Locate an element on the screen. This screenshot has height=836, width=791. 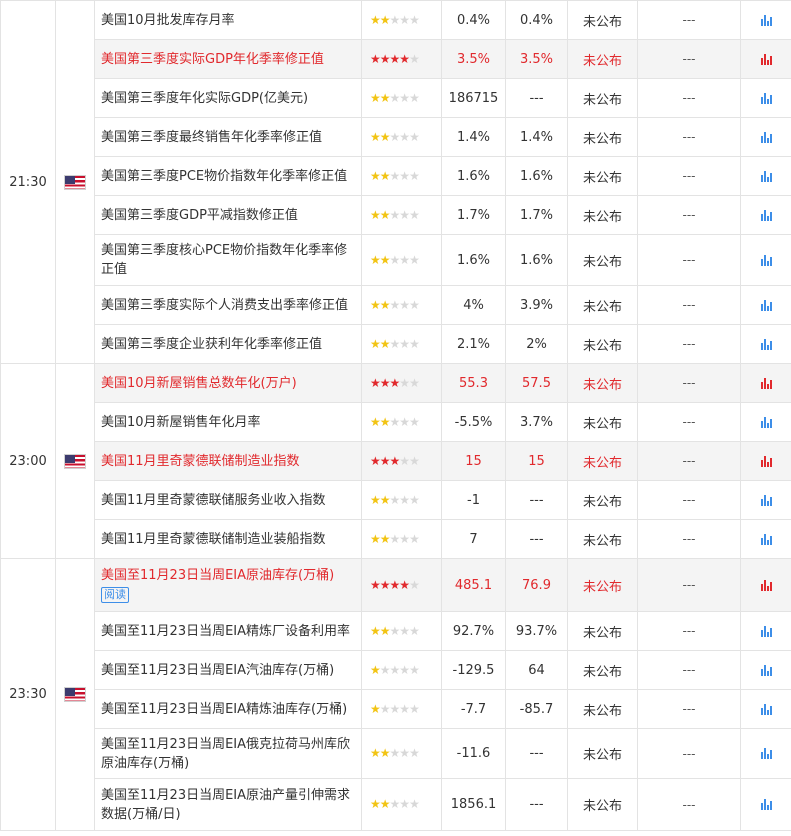
event-name: 美国10月批发库存月率 is located at coordinates (168, 20).